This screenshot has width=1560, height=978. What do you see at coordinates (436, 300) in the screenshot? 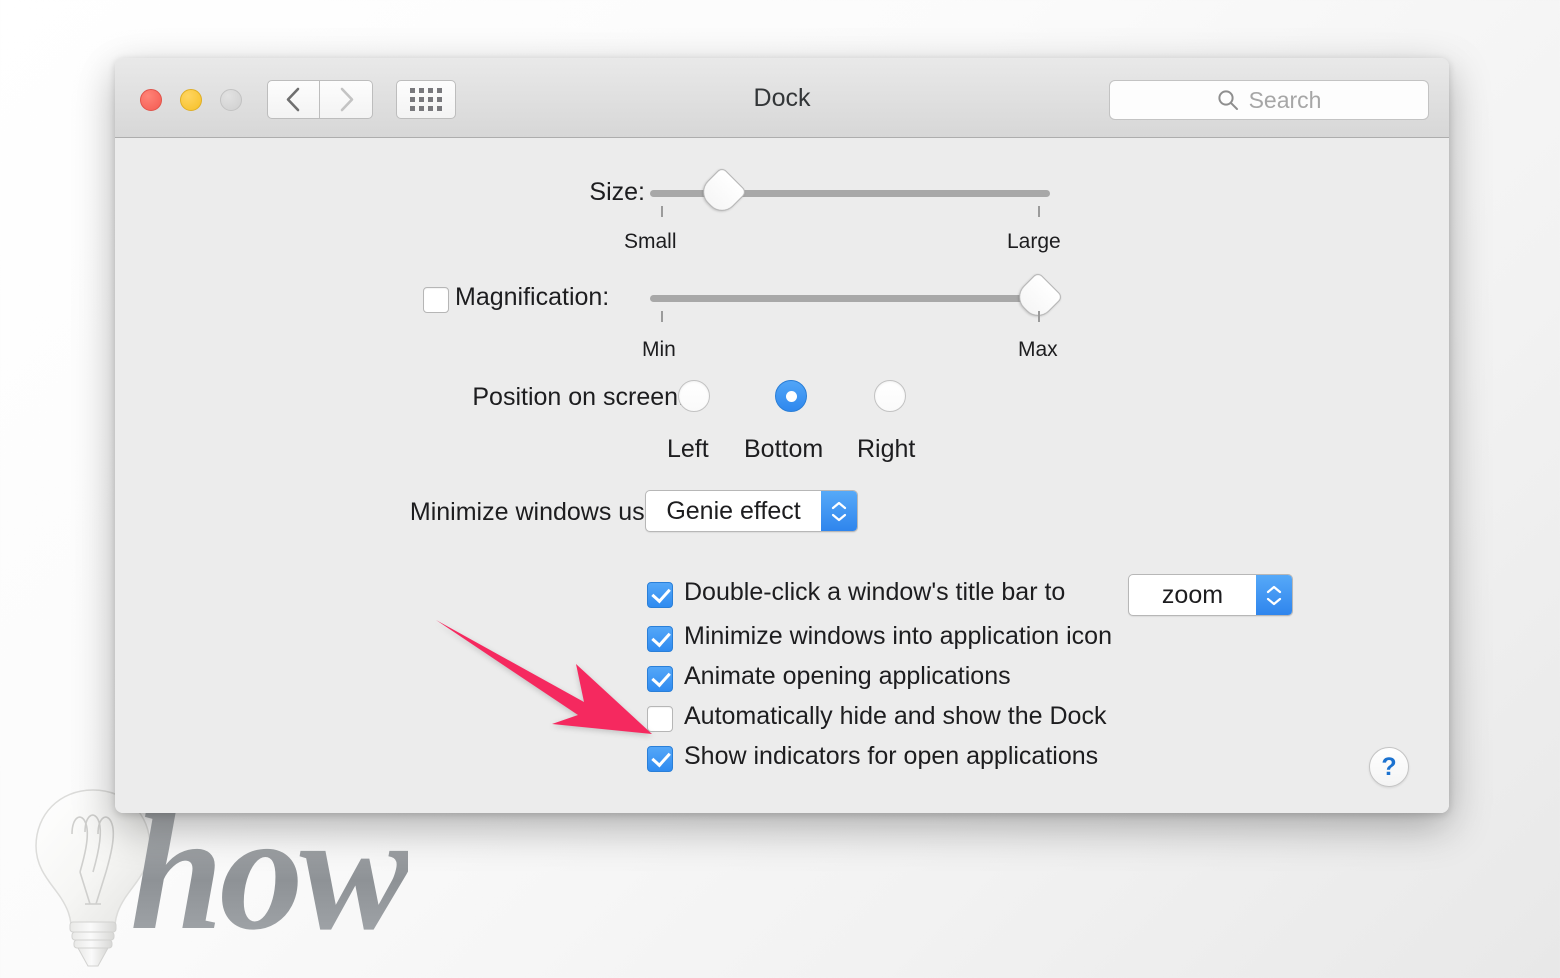
I see `magnification-checkbox` at bounding box center [436, 300].